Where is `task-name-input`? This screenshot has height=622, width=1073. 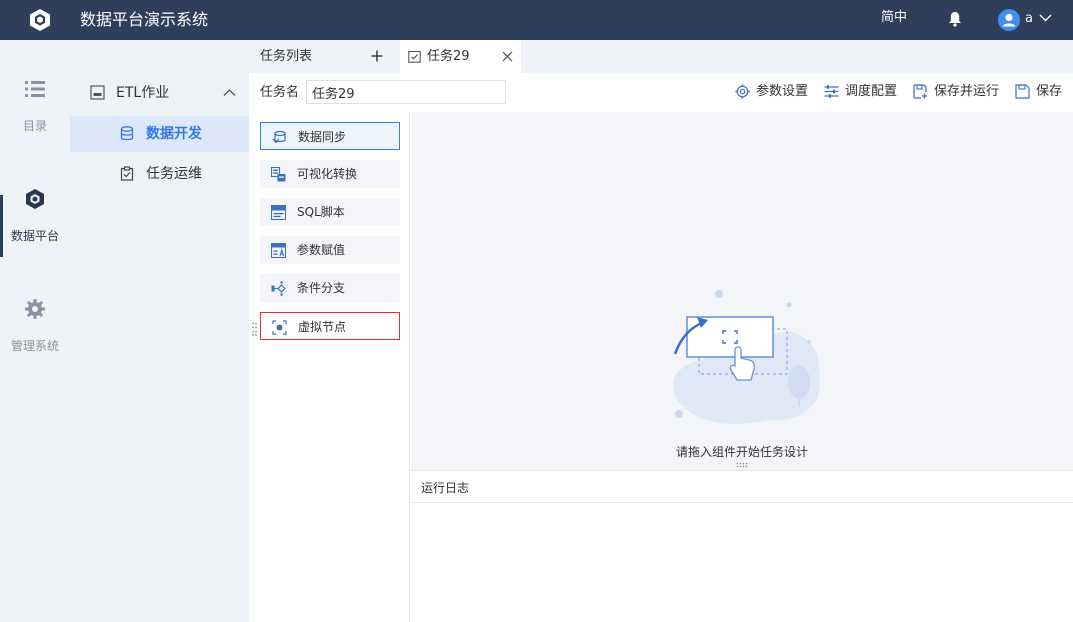 task-name-input is located at coordinates (406, 92).